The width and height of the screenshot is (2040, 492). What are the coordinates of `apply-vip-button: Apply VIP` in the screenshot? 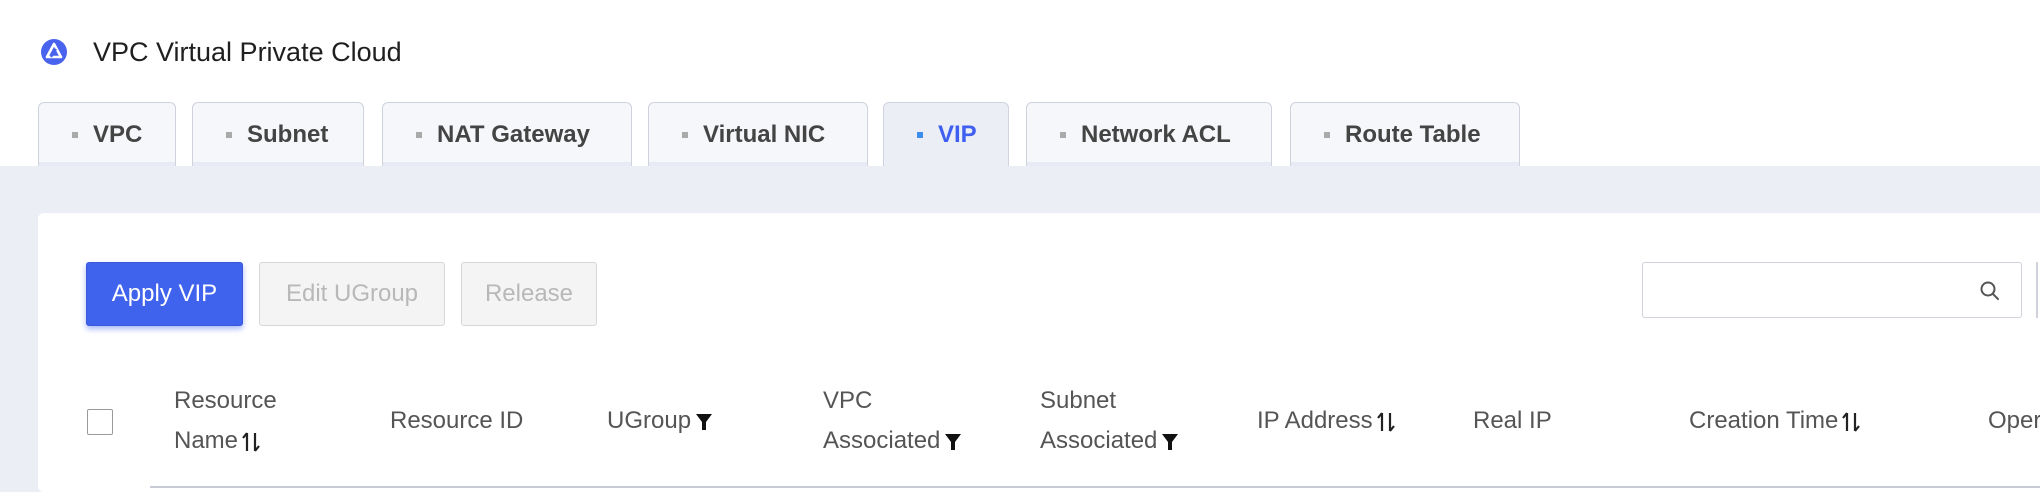 It's located at (164, 294).